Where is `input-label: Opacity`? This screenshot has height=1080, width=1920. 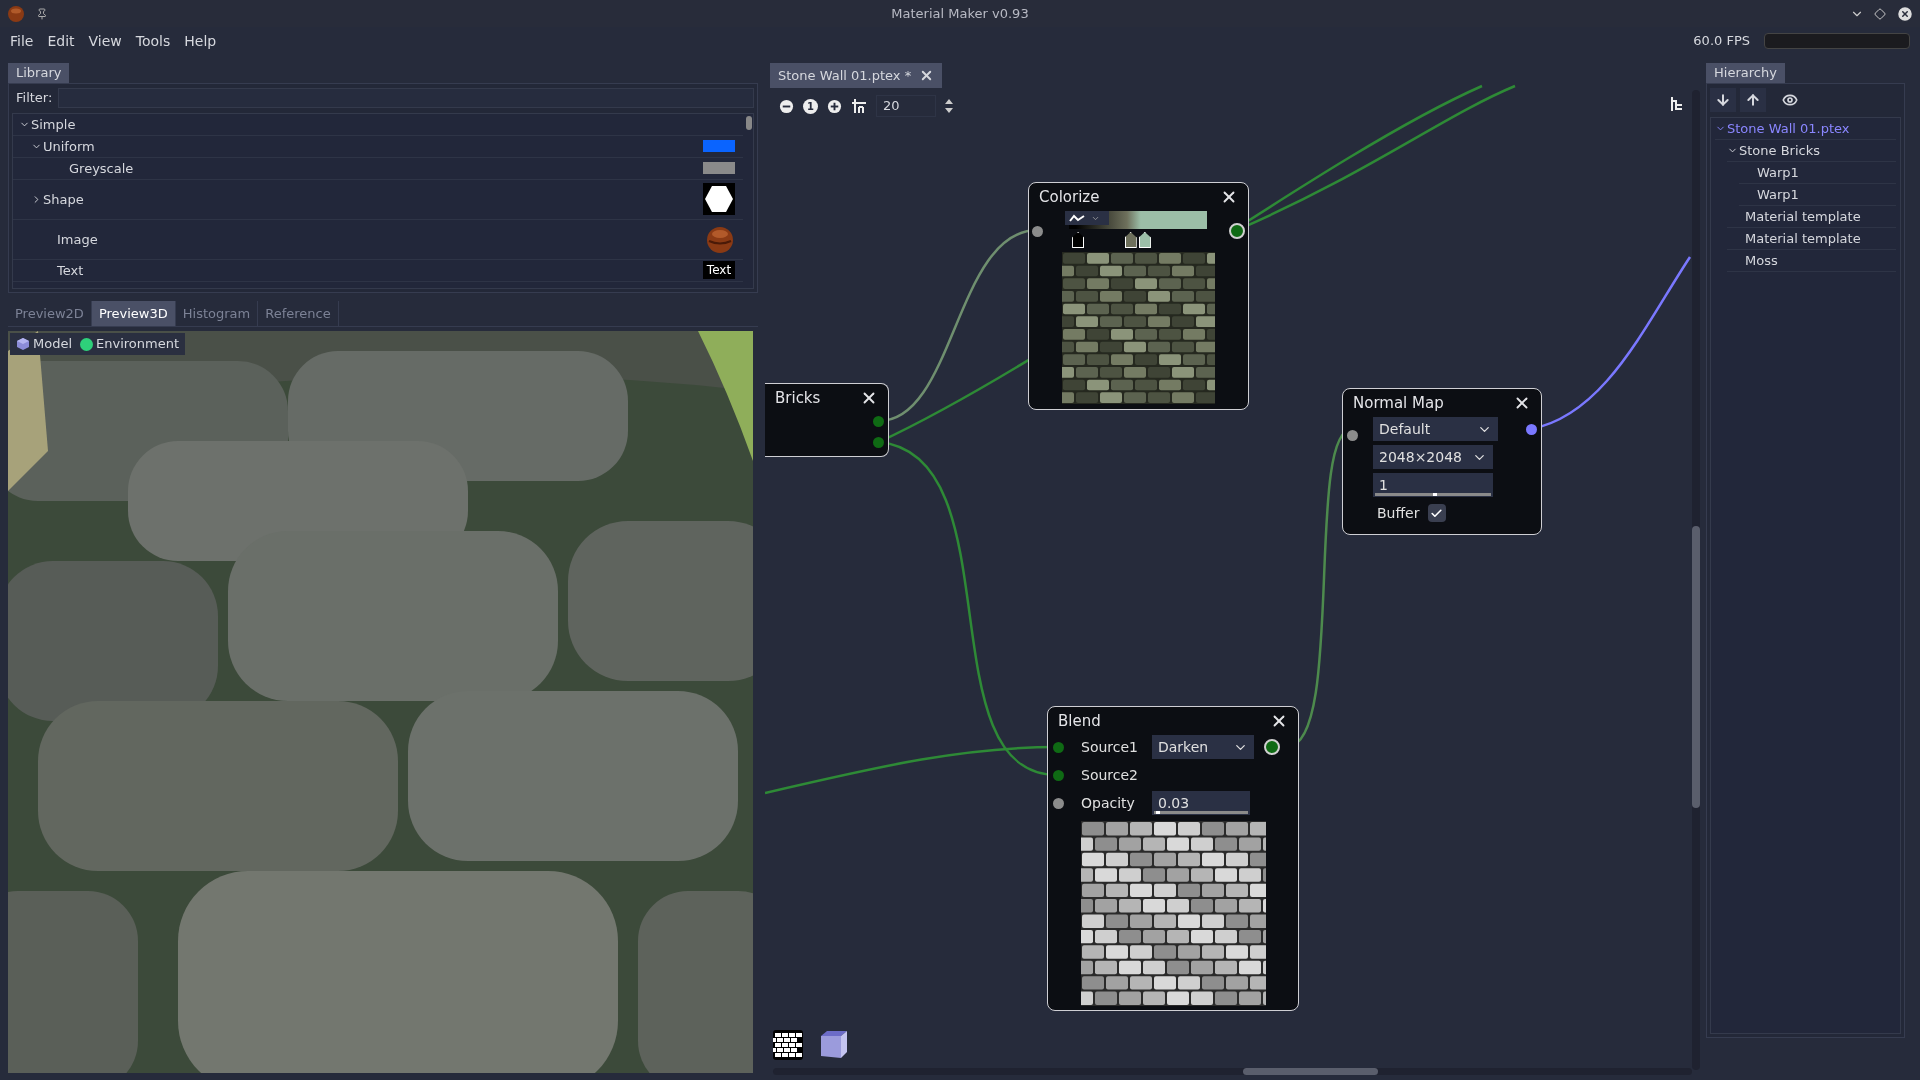 input-label: Opacity is located at coordinates (1108, 803).